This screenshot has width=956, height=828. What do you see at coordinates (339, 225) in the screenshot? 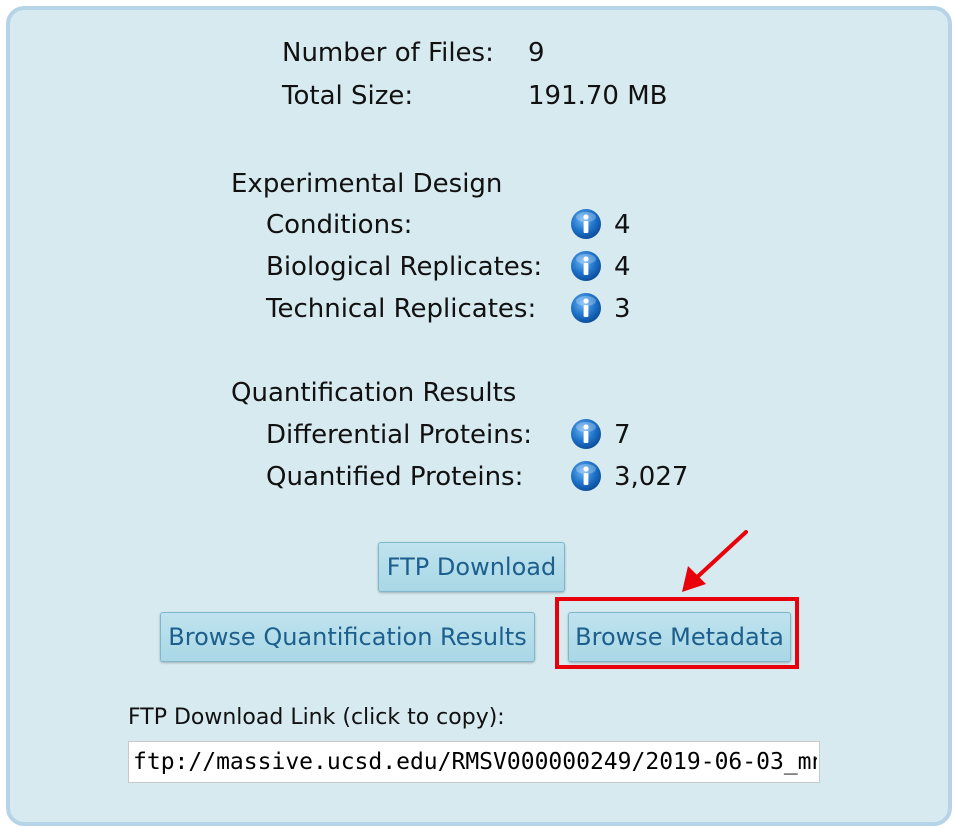
I see `conditions-label: Conditions:` at bounding box center [339, 225].